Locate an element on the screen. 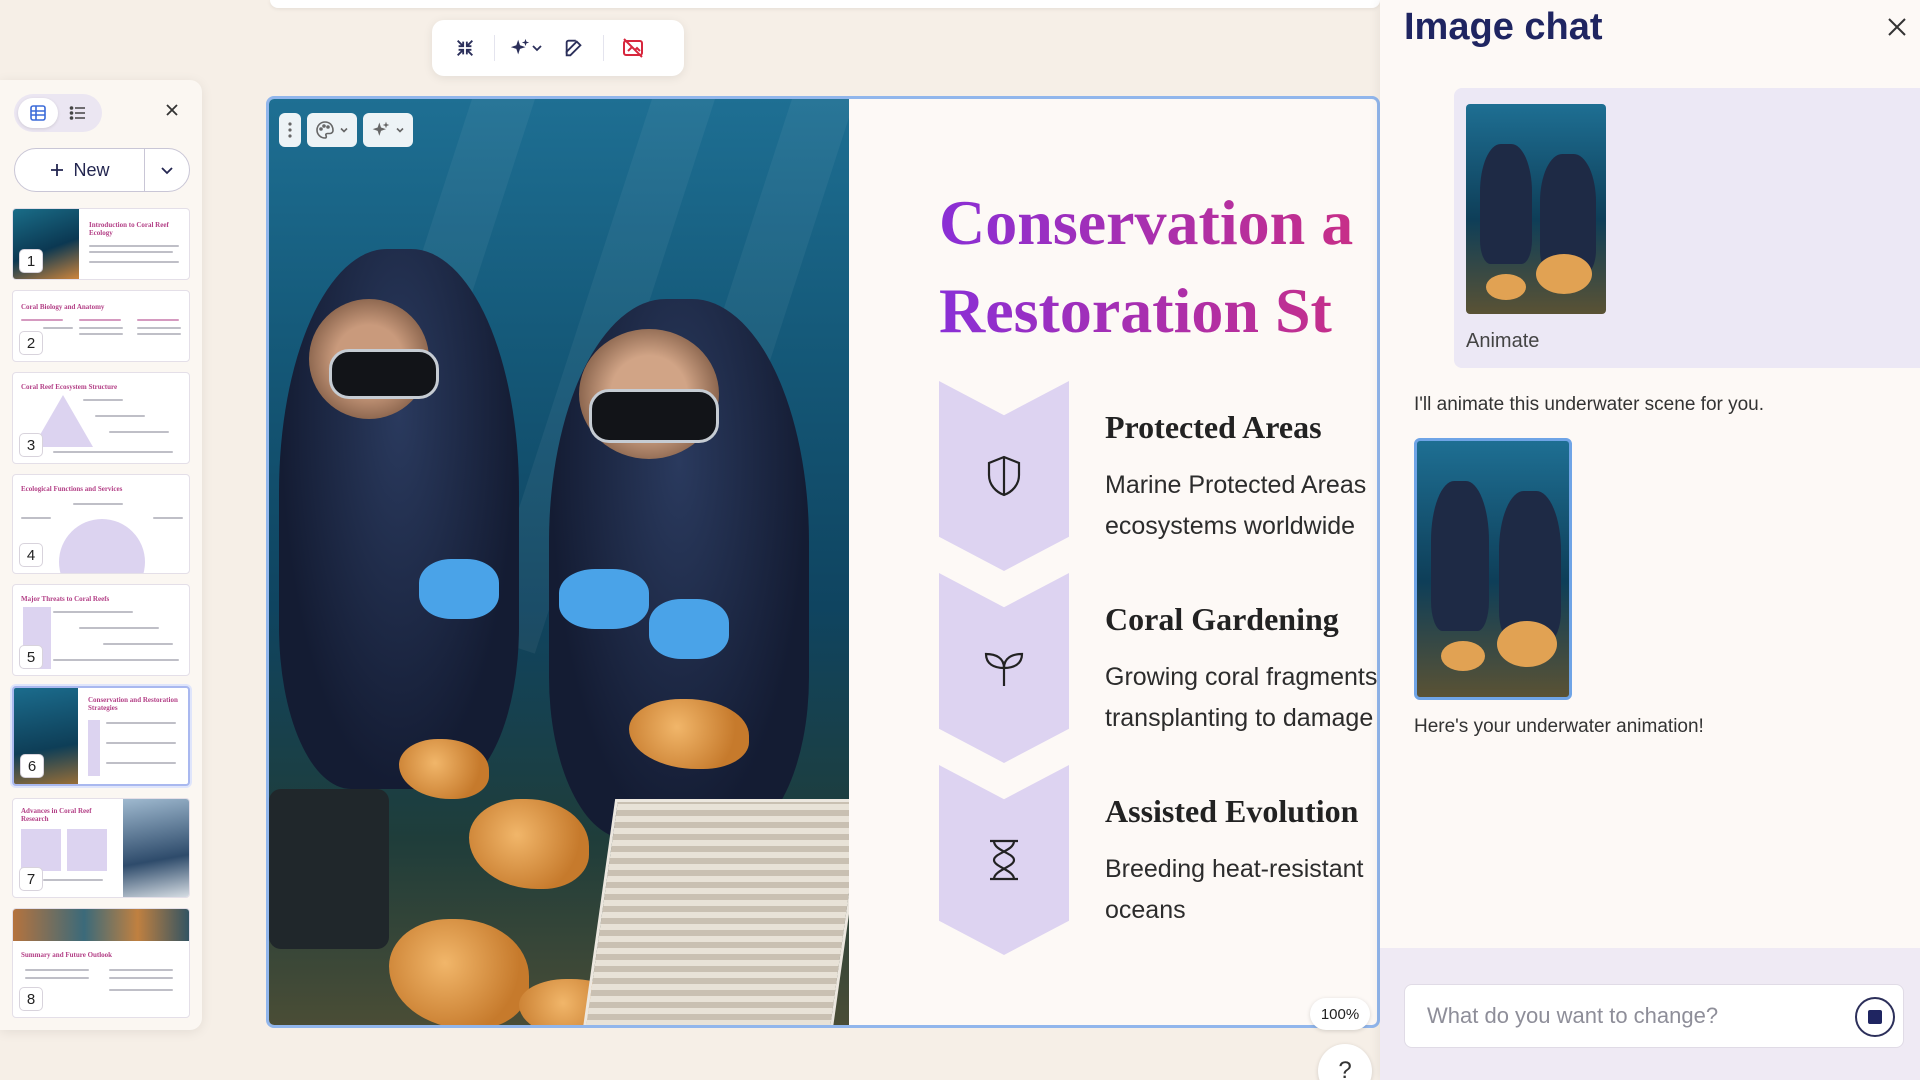 This screenshot has height=1080, width=1920. thumbnail-title: Summary and Future Outlook is located at coordinates (67, 955).